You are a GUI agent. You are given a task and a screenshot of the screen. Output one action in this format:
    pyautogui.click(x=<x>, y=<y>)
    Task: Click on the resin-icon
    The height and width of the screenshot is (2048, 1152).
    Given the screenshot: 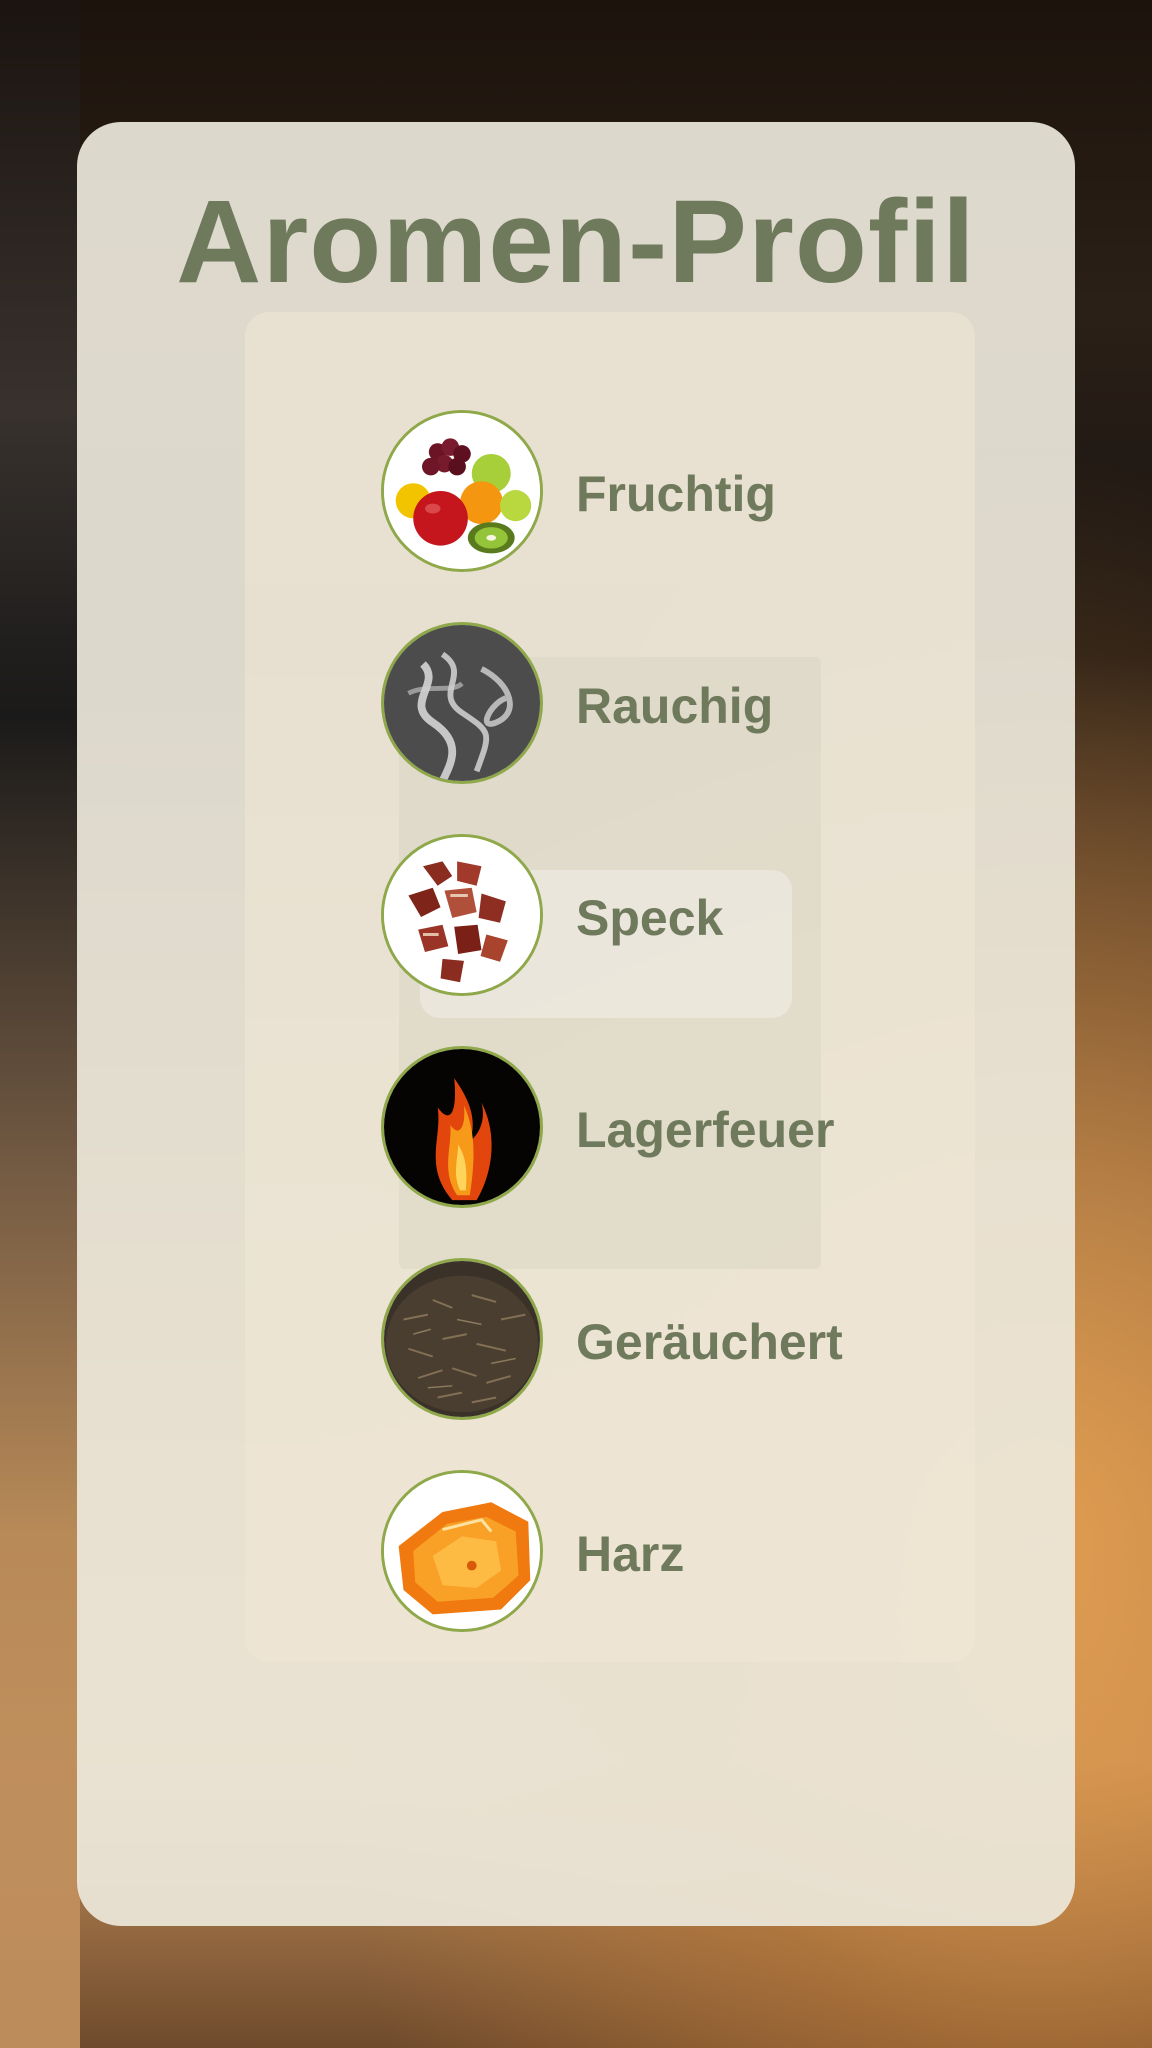 What is the action you would take?
    pyautogui.click(x=462, y=1551)
    